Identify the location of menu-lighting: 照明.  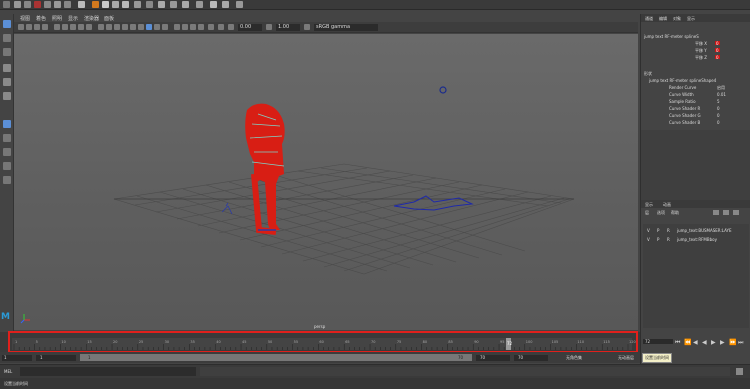
(57, 18).